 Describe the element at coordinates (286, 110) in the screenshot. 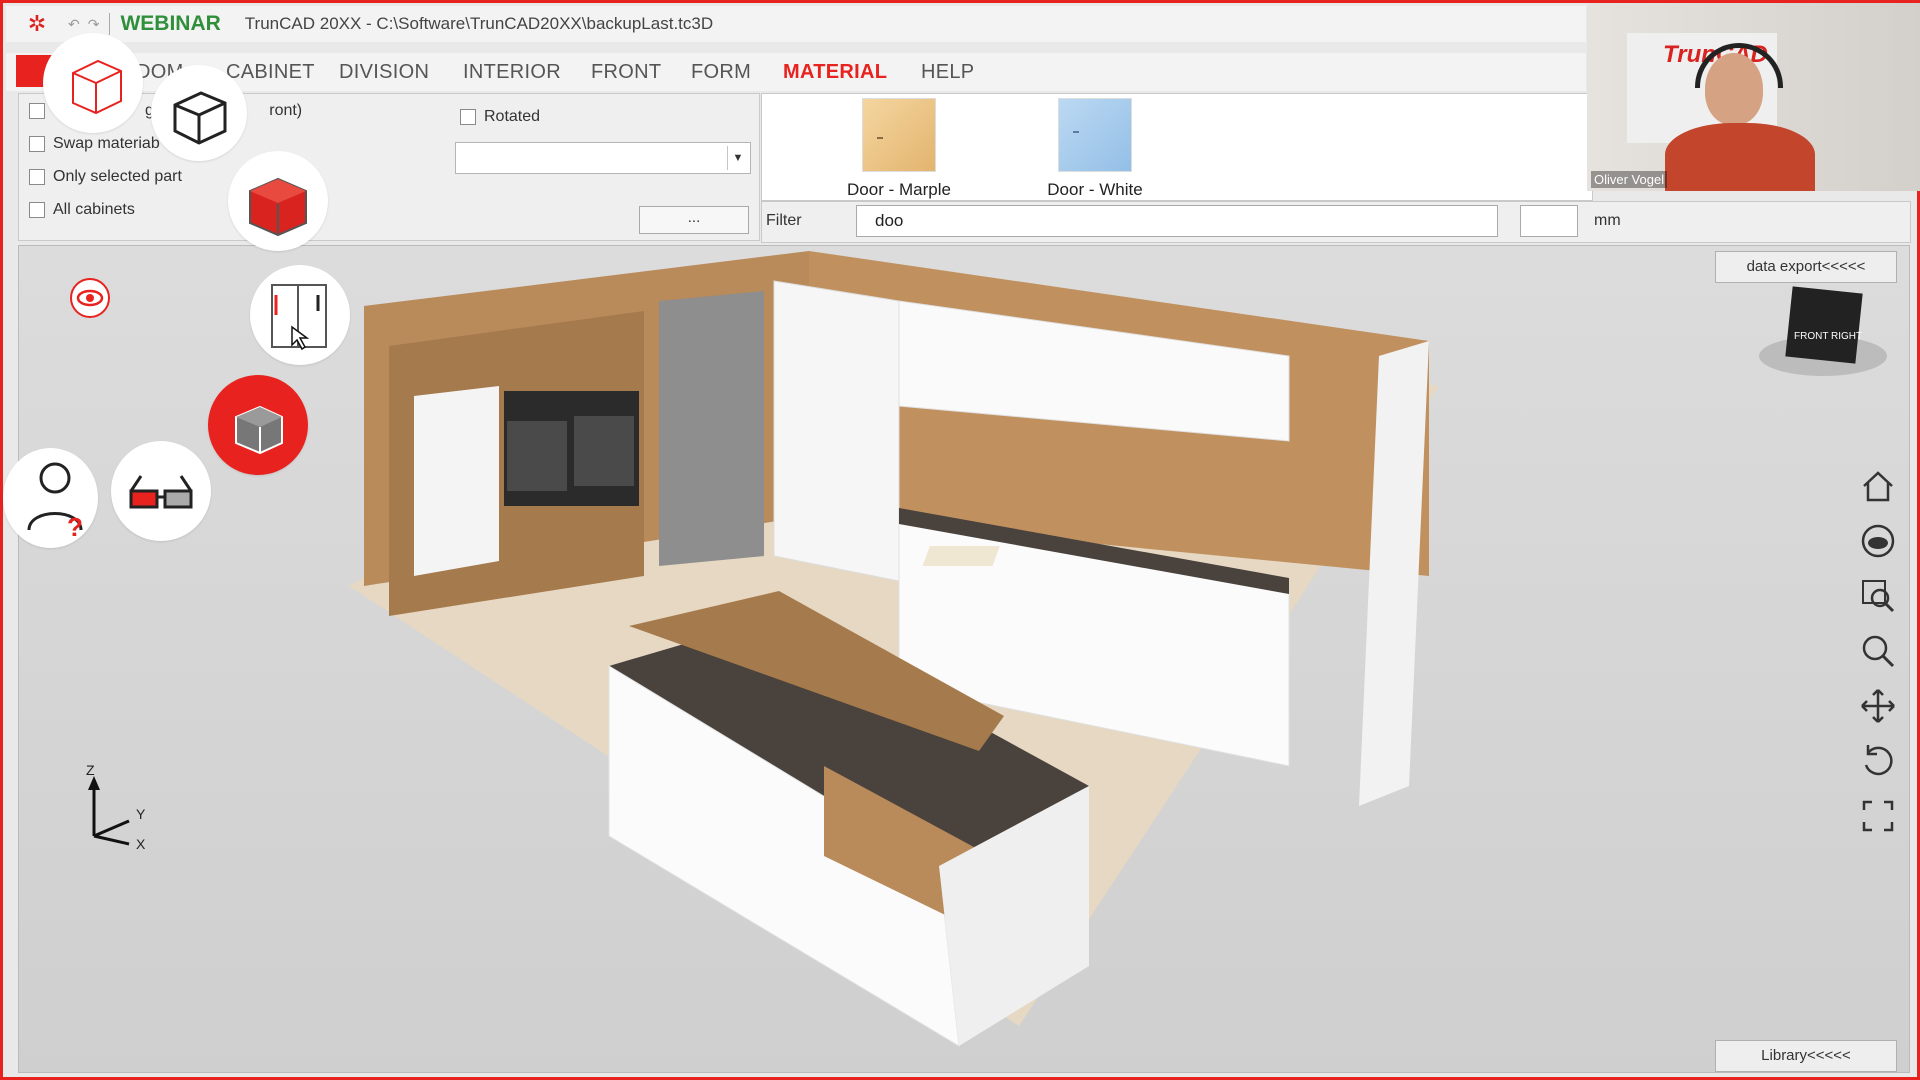

I see `option-label-1-suffix: ront)` at that location.